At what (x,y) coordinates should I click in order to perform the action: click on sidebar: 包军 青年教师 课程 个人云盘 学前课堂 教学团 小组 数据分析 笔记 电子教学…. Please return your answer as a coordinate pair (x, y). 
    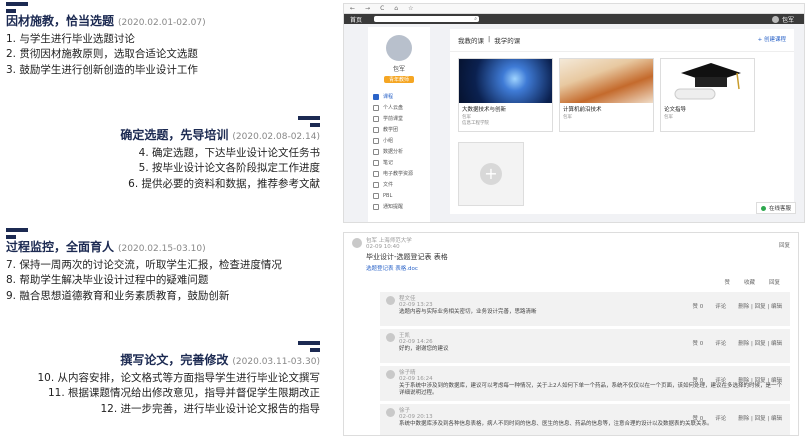
    Looking at the image, I should click on (399, 124).